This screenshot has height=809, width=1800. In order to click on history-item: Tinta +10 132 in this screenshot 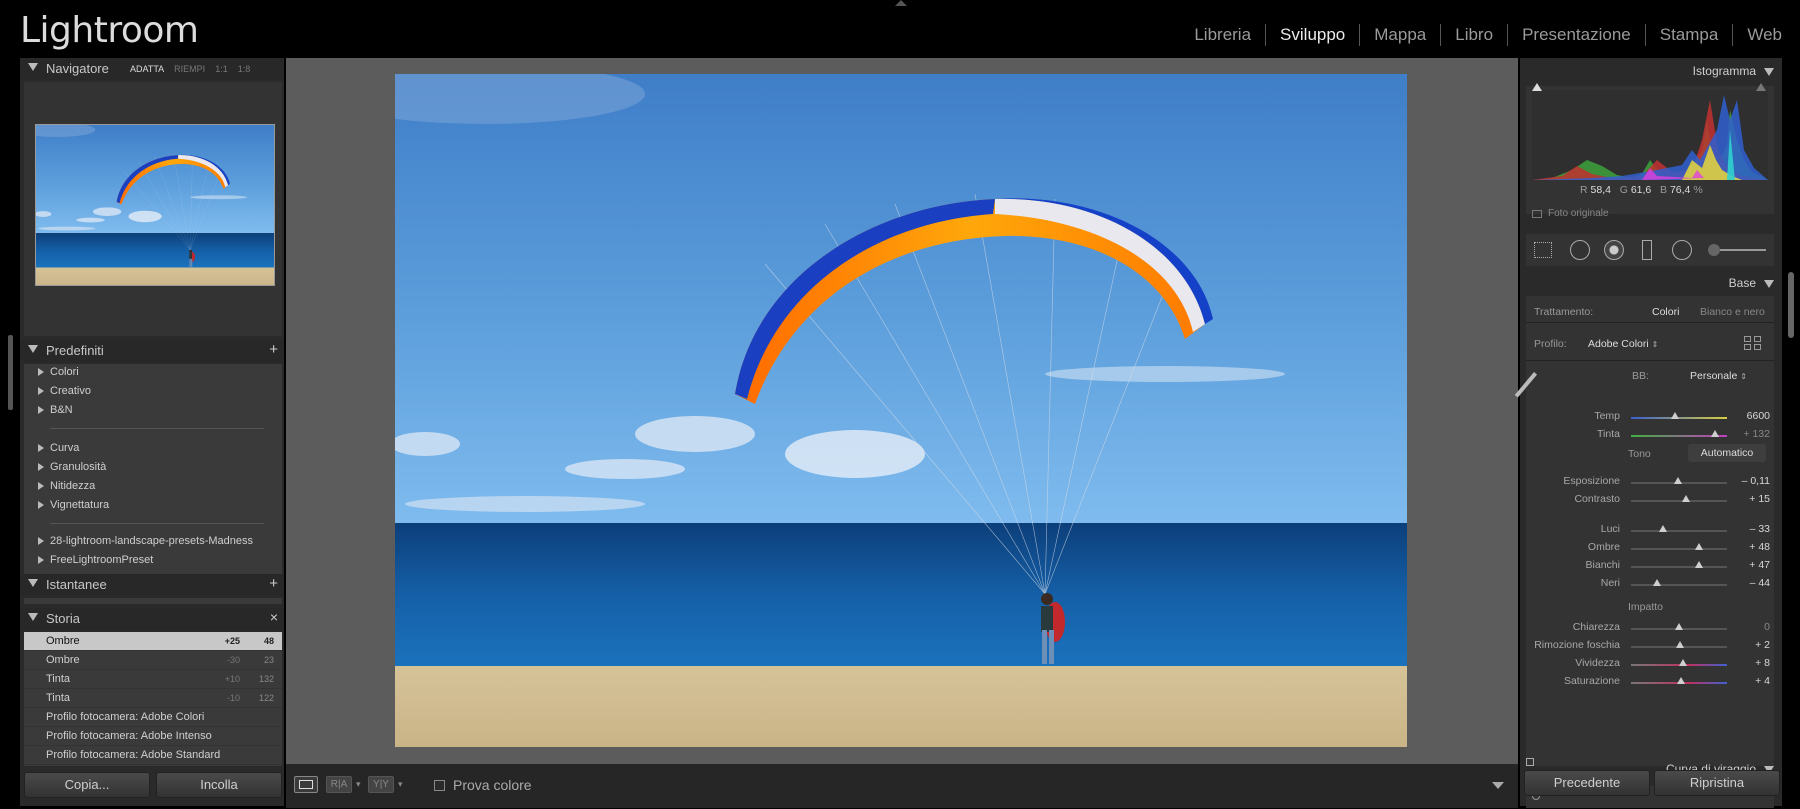, I will do `click(153, 679)`.